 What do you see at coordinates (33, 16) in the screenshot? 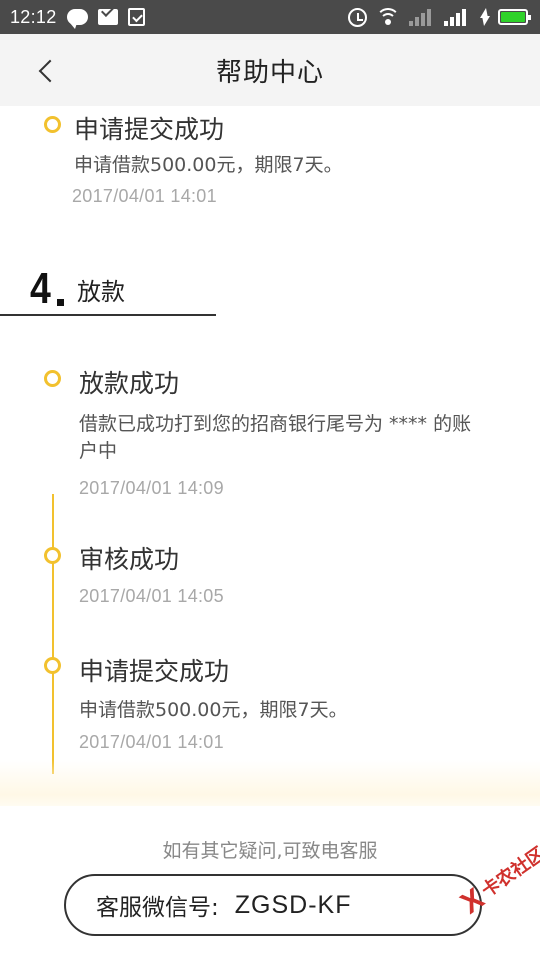
I see `status-time: 12:12` at bounding box center [33, 16].